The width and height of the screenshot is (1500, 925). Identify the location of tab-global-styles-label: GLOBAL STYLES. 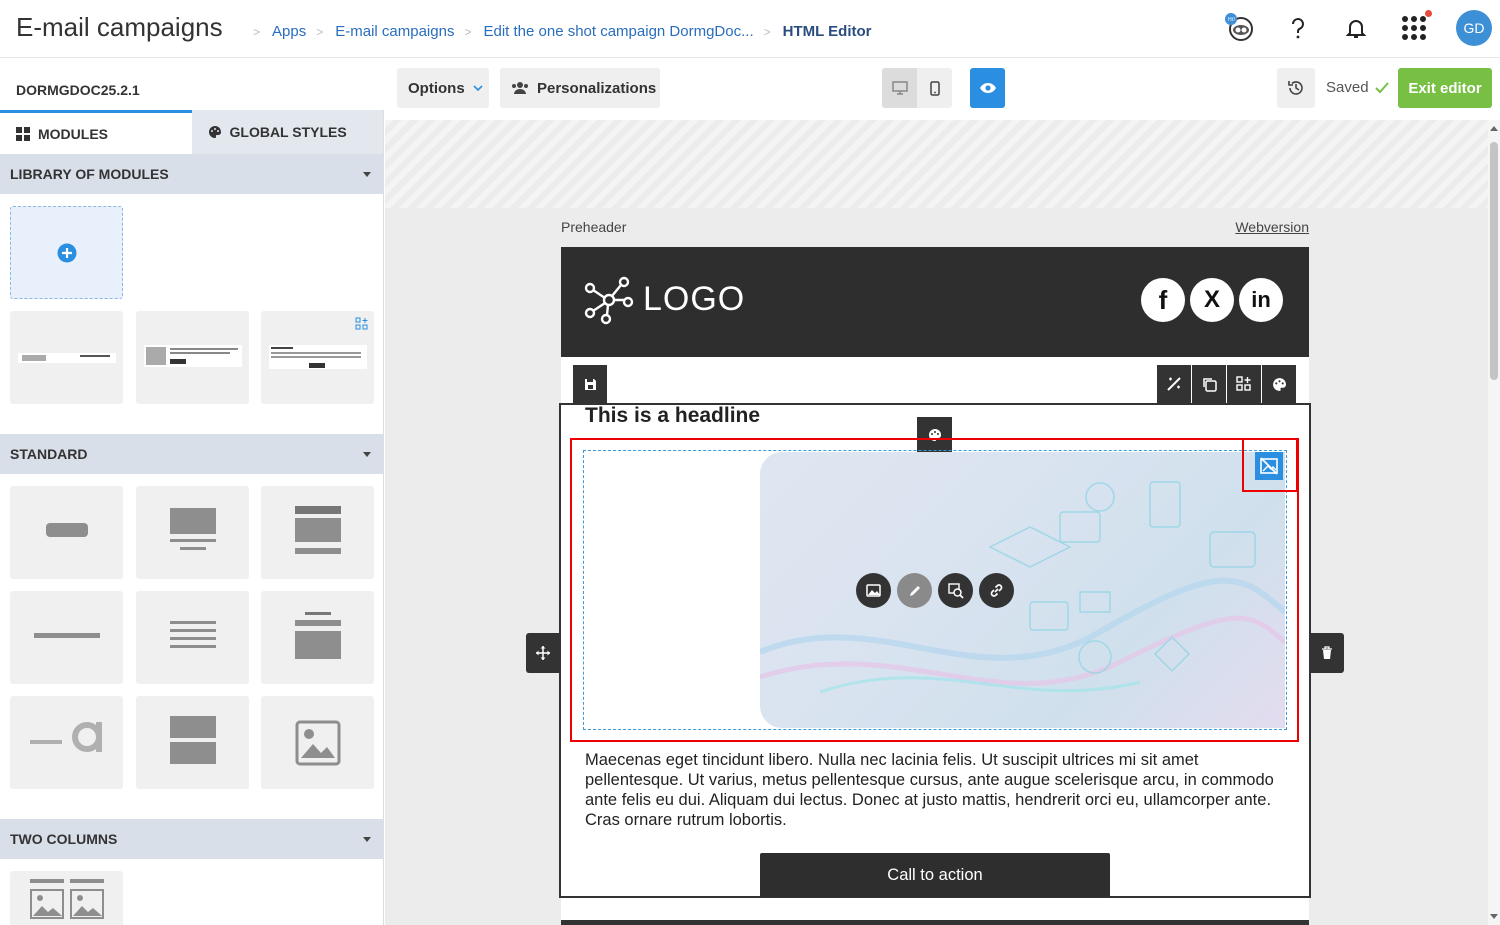
(288, 132).